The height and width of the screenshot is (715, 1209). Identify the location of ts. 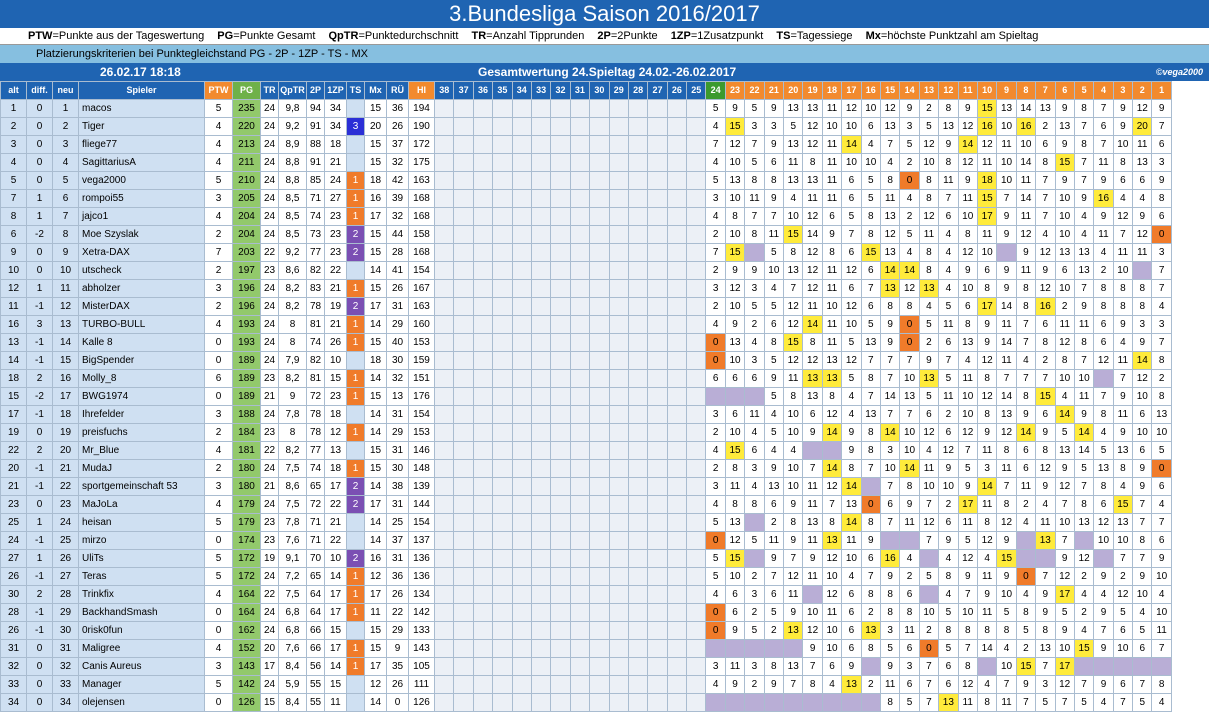
(355, 684).